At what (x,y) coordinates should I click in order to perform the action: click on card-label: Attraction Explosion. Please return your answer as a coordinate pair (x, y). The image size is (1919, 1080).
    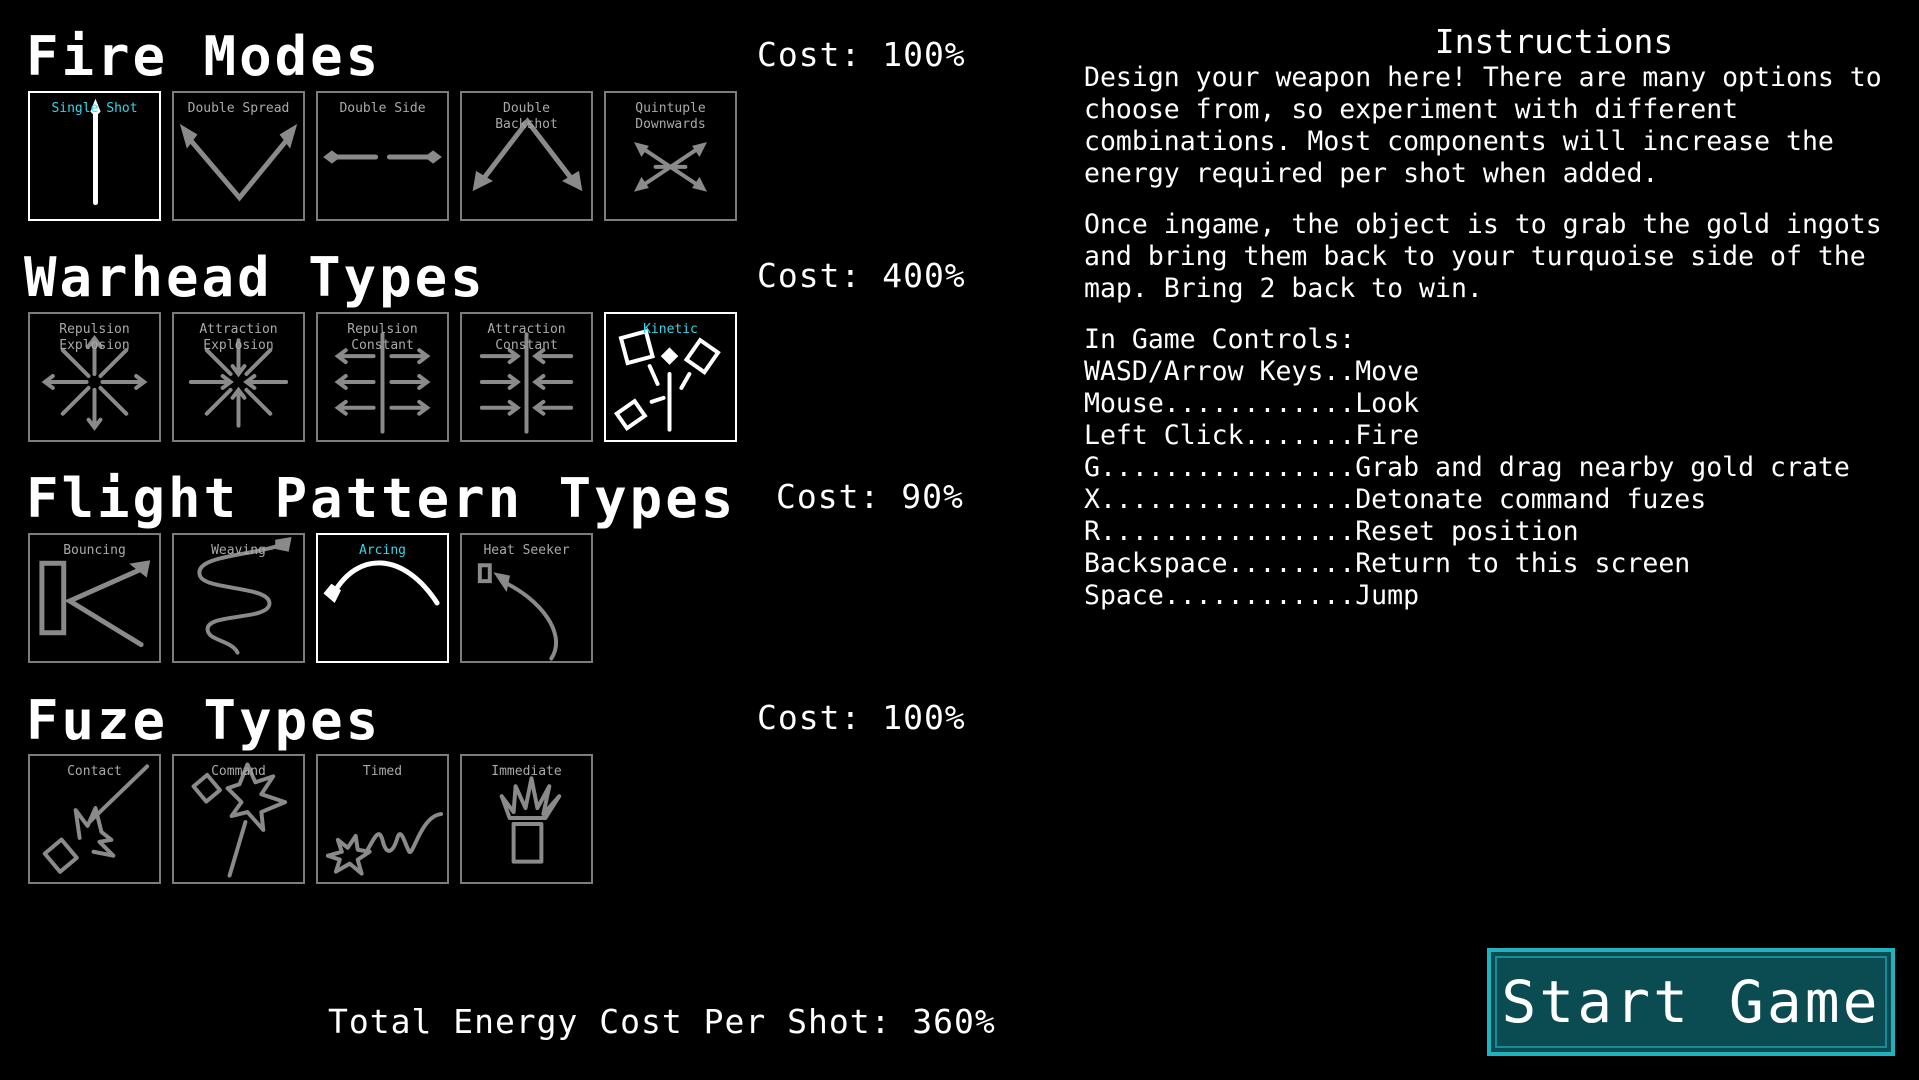
    Looking at the image, I should click on (238, 337).